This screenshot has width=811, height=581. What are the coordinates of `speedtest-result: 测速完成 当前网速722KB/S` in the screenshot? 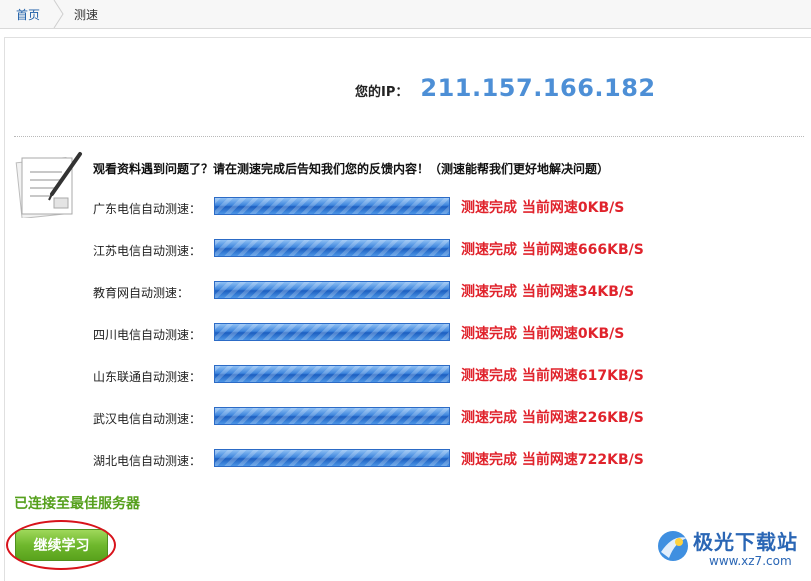 It's located at (552, 460).